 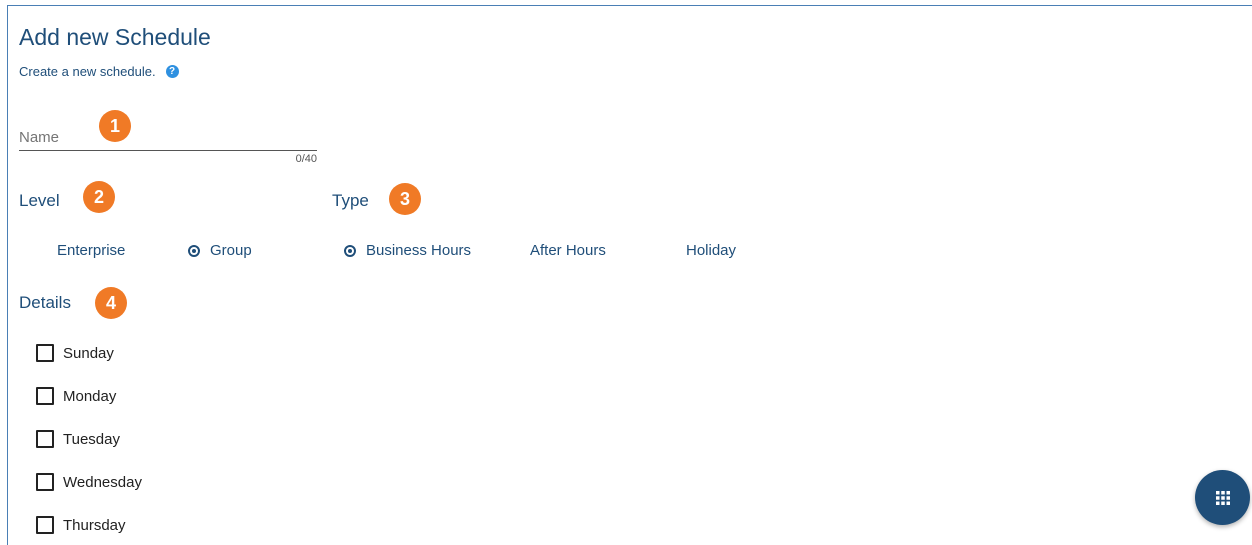 What do you see at coordinates (419, 250) in the screenshot?
I see `type-option-business-hours-label: Business Hours` at bounding box center [419, 250].